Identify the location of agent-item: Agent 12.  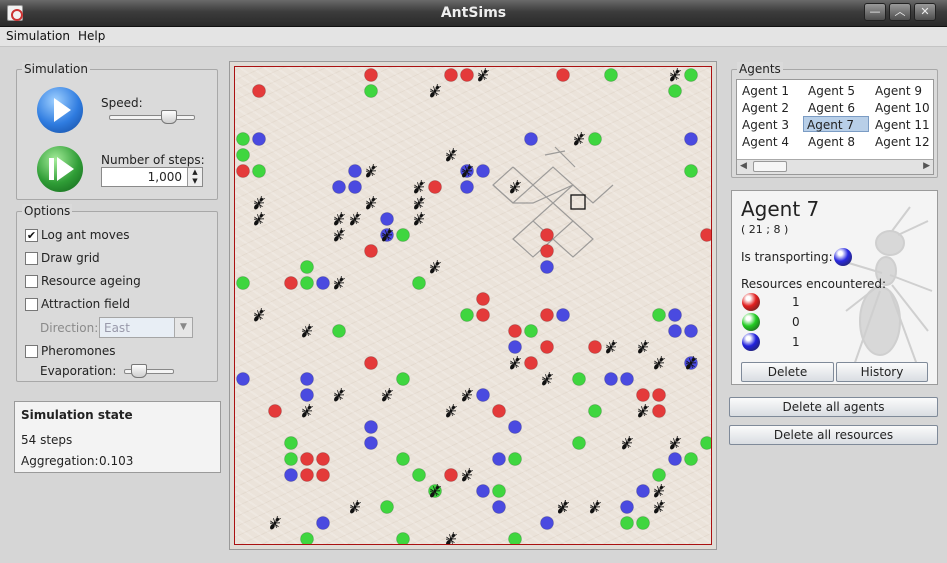
(902, 142).